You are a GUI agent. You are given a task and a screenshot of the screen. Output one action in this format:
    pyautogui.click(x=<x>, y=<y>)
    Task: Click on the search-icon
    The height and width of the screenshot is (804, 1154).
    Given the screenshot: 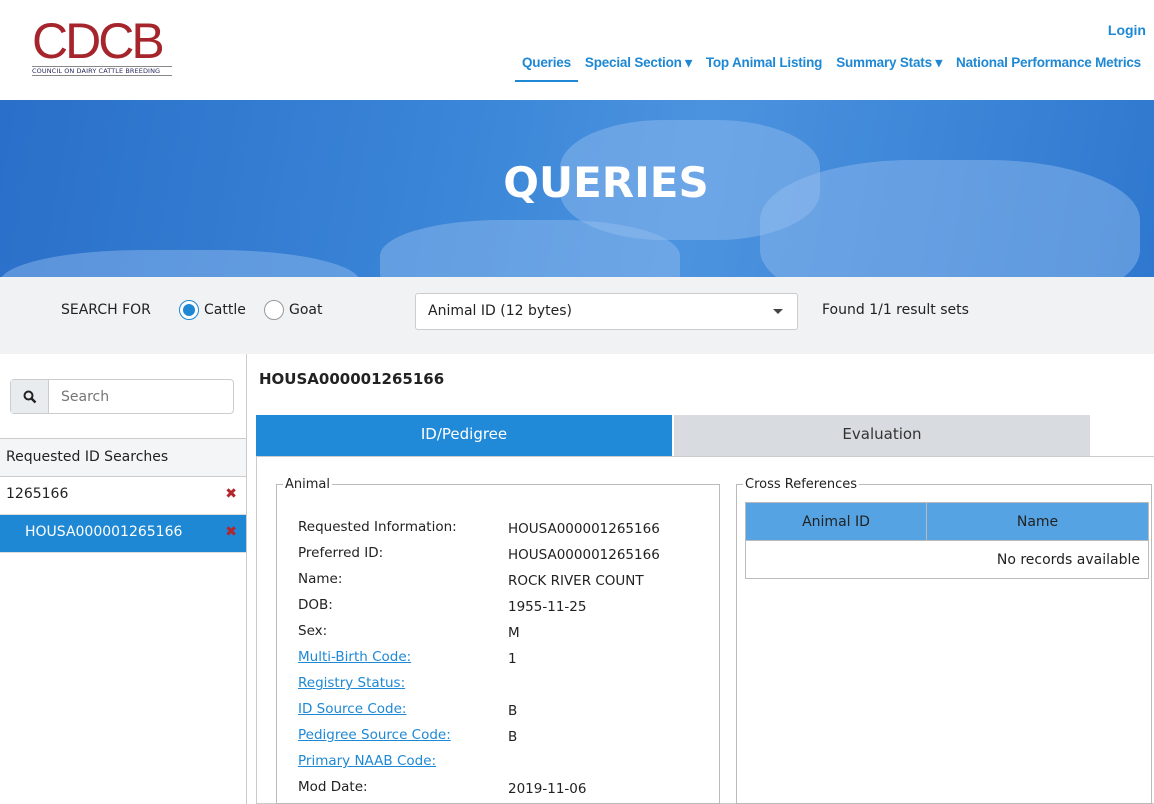 What is the action you would take?
    pyautogui.click(x=29, y=396)
    